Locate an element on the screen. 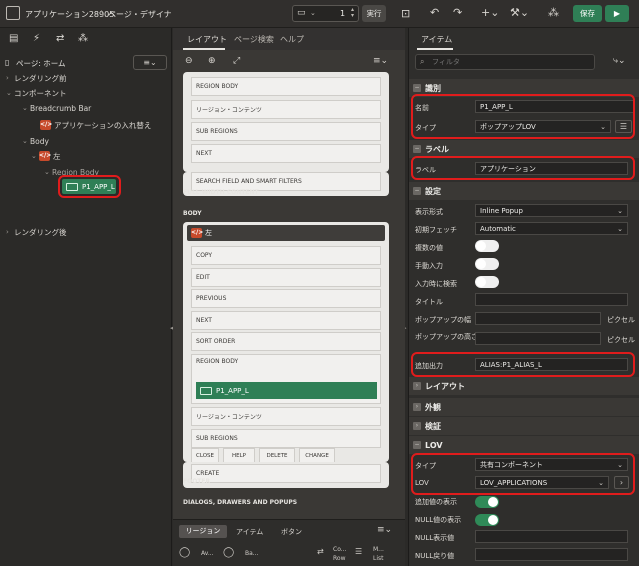 This screenshot has width=639, height=566. zoom-out-icon: ⊖ is located at coordinates (189, 61).